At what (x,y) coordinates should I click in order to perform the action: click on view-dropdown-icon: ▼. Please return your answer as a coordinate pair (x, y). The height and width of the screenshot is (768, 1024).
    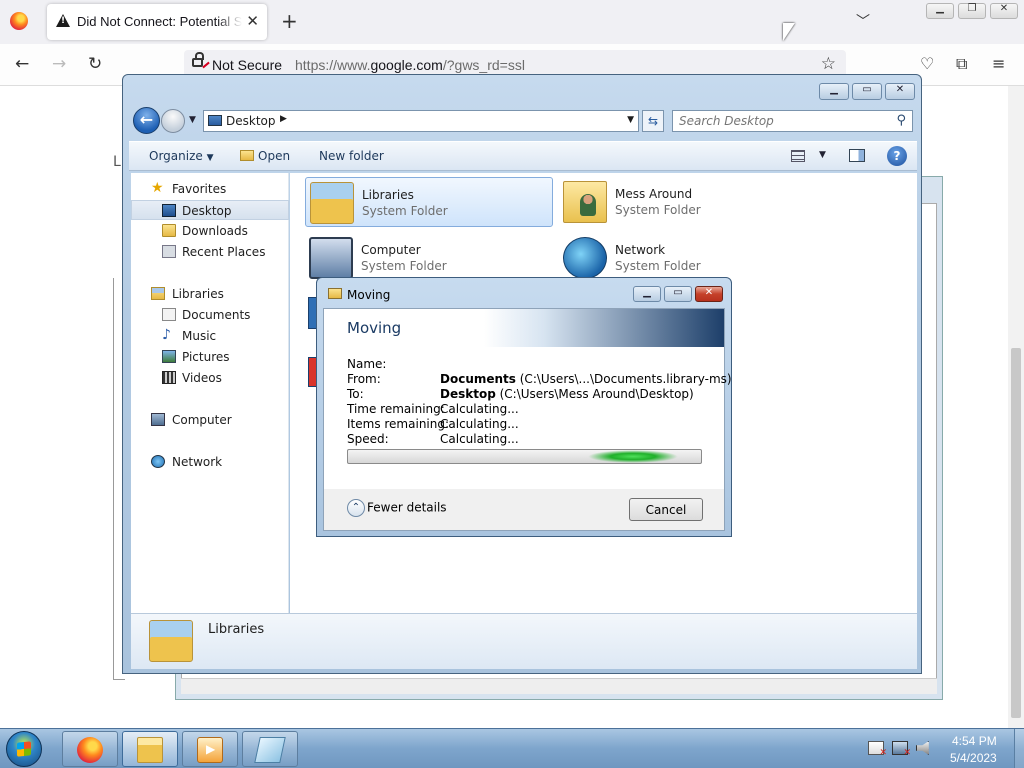
    Looking at the image, I should click on (822, 155).